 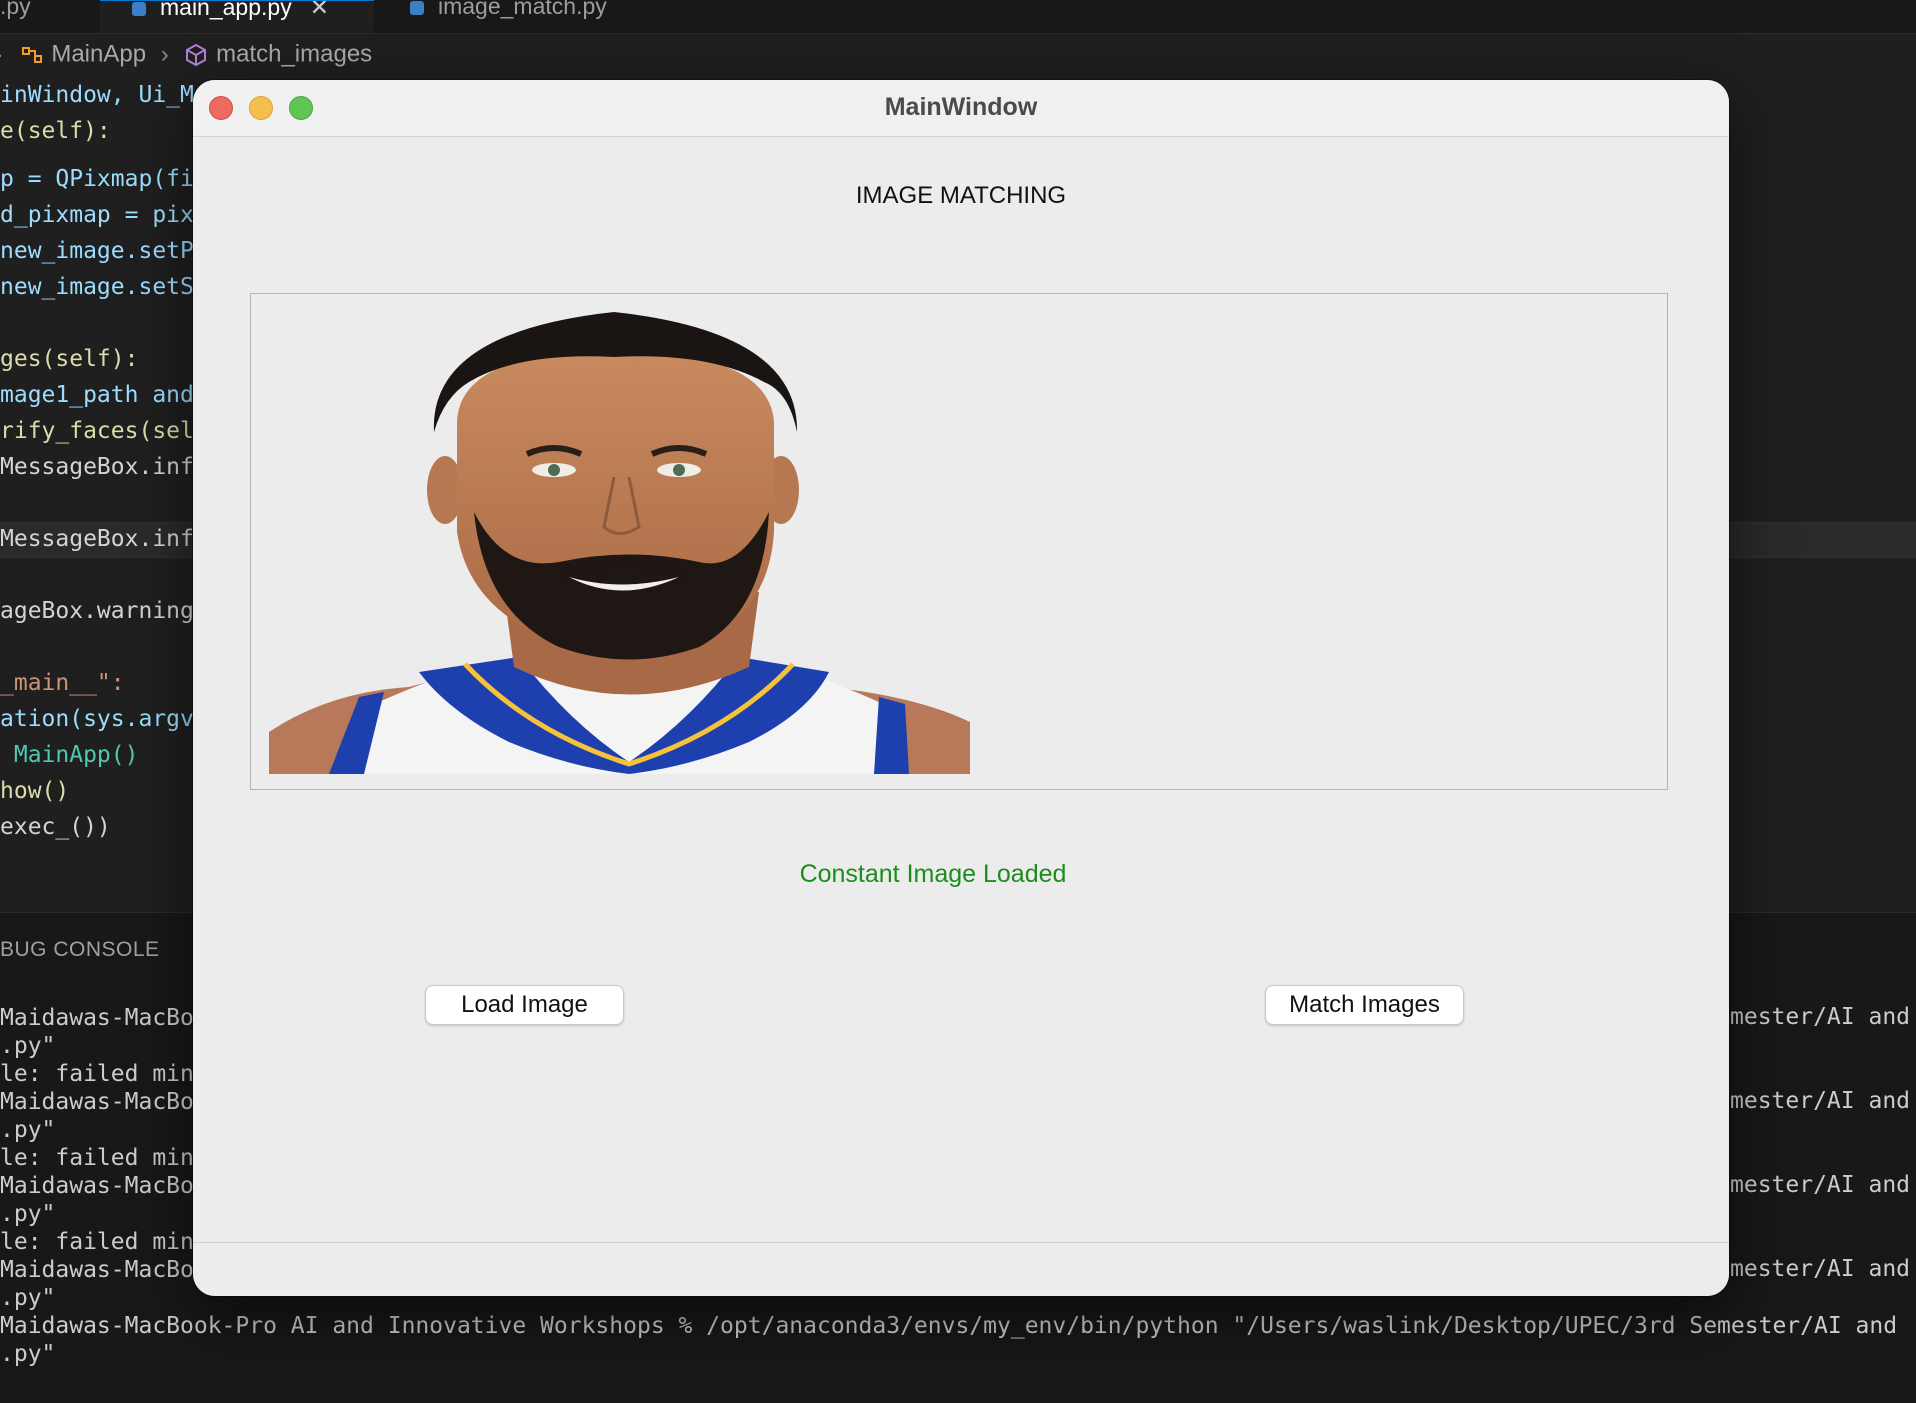 I want to click on code-line: rify_faces(sel, so click(x=97, y=431).